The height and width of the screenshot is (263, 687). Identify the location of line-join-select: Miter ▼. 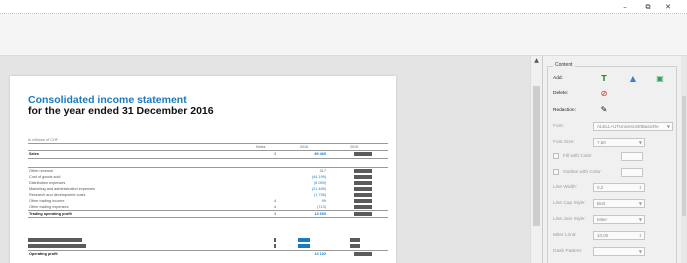
(619, 219).